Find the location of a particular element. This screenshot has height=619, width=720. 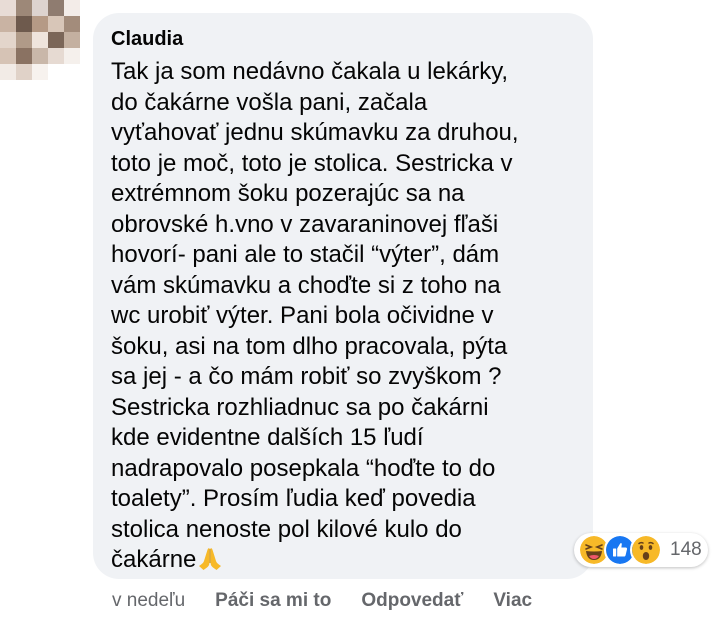

comment-line: sa jej - a čo mám robiť so zvyškom ? is located at coordinates (306, 376).